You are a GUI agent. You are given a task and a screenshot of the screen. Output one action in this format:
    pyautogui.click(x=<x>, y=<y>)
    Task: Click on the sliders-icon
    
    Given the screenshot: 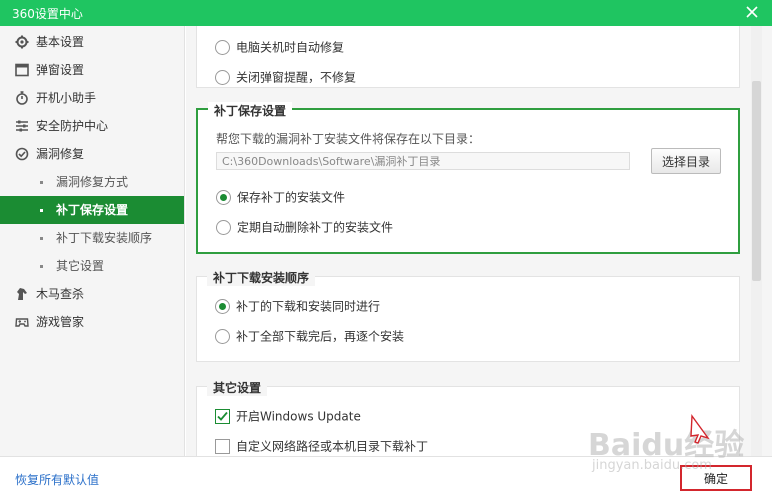 What is the action you would take?
    pyautogui.click(x=22, y=126)
    